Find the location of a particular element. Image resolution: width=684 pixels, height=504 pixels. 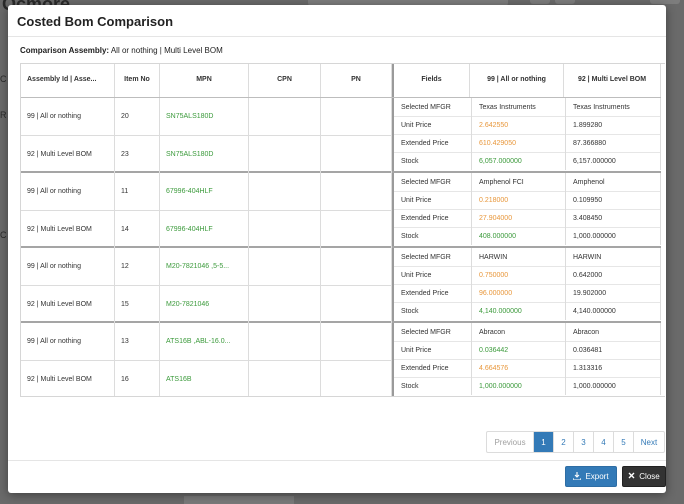

close-icon is located at coordinates (633, 476).